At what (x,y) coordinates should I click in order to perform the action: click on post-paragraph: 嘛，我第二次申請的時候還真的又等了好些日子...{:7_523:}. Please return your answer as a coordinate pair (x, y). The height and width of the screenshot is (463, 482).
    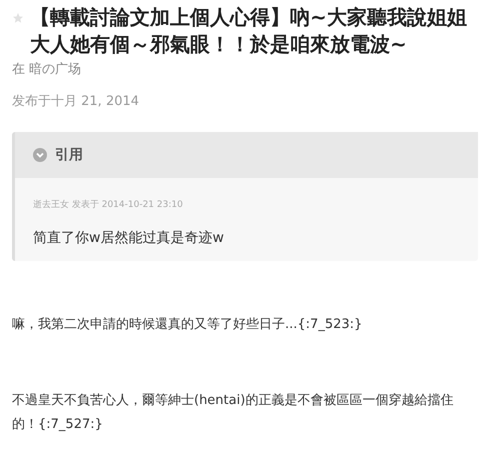
    Looking at the image, I should click on (188, 325).